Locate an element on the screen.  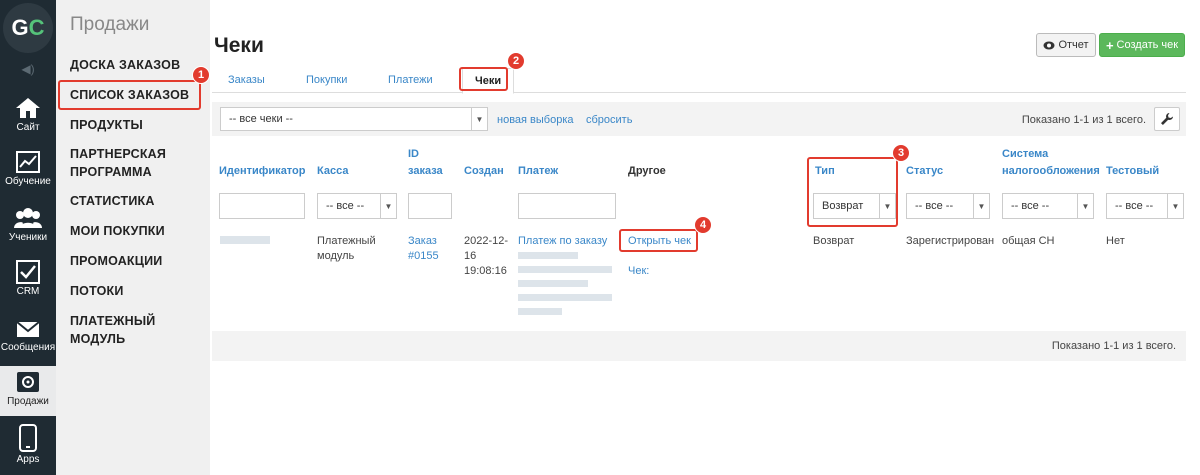
filter-kassa-select: -- все -- ▼ is located at coordinates (357, 206).